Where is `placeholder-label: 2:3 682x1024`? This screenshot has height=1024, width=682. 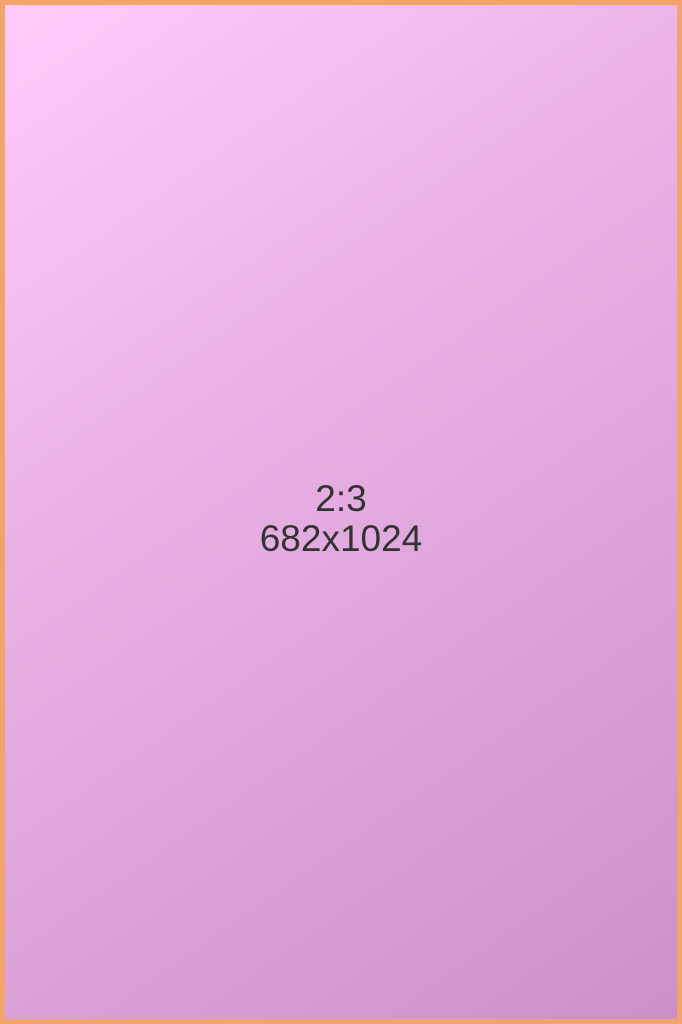 placeholder-label: 2:3 682x1024 is located at coordinates (341, 519).